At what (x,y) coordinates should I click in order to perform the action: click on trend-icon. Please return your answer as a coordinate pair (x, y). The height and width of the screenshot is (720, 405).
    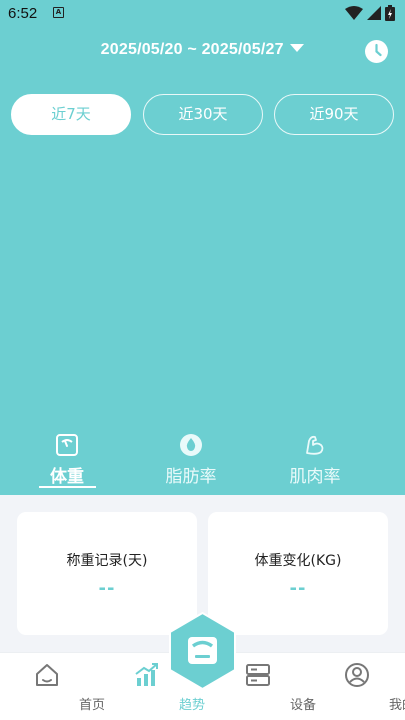
    Looking at the image, I should click on (146, 674).